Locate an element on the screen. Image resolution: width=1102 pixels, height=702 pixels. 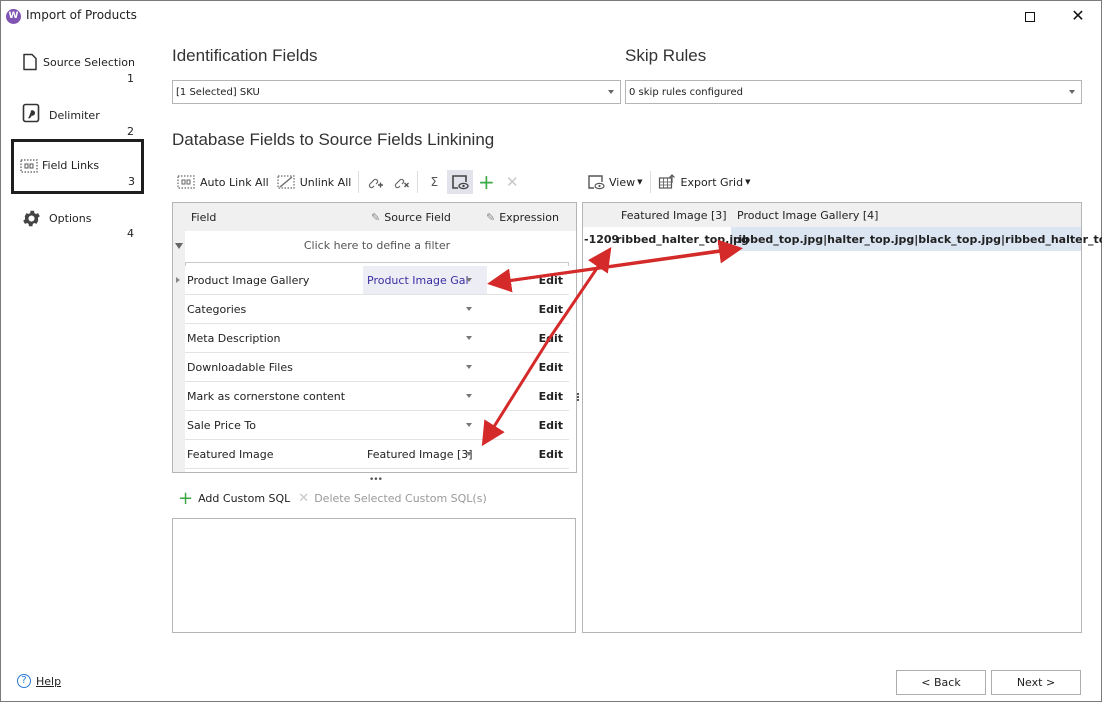
field-name: Categories is located at coordinates (217, 309).